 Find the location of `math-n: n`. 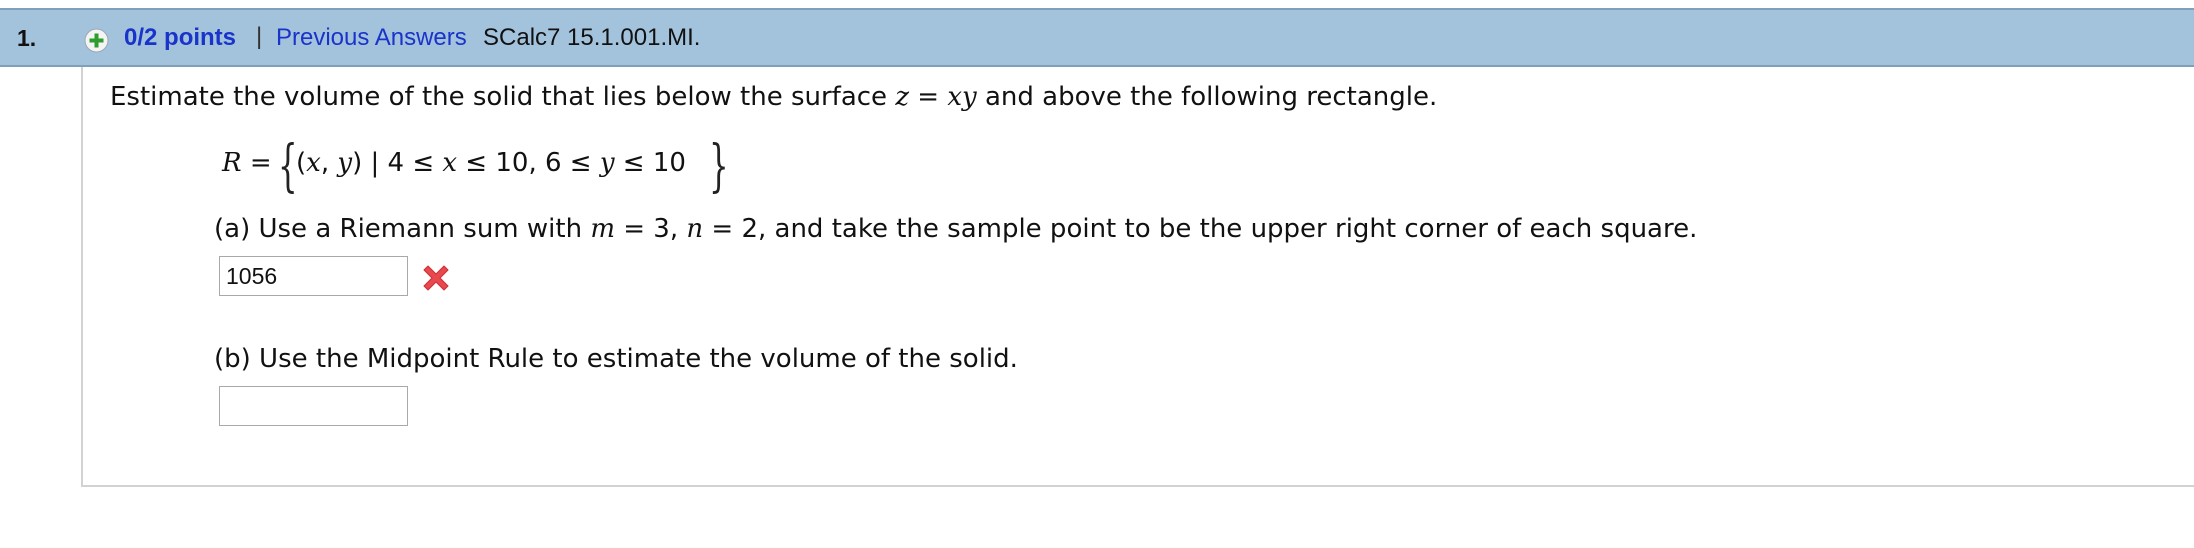

math-n: n is located at coordinates (695, 229).